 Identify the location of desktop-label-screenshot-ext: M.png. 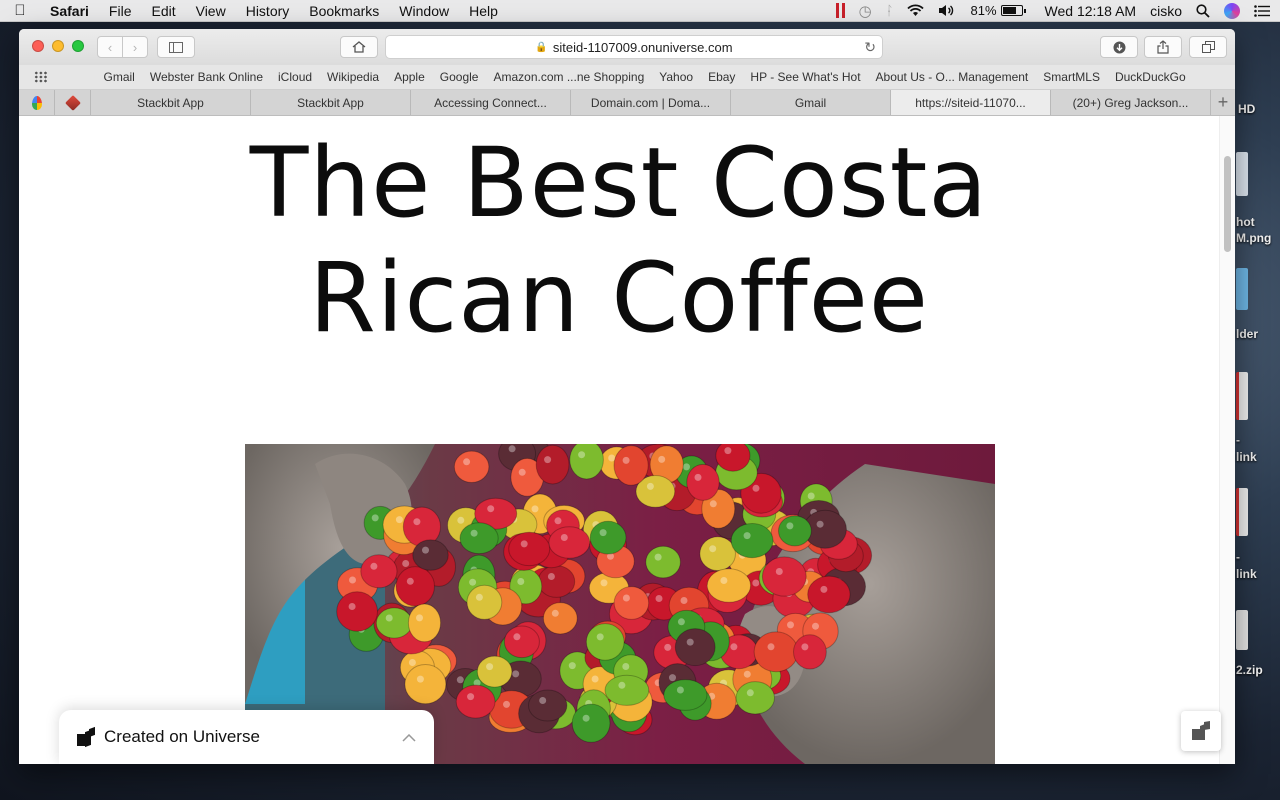
(1253, 238).